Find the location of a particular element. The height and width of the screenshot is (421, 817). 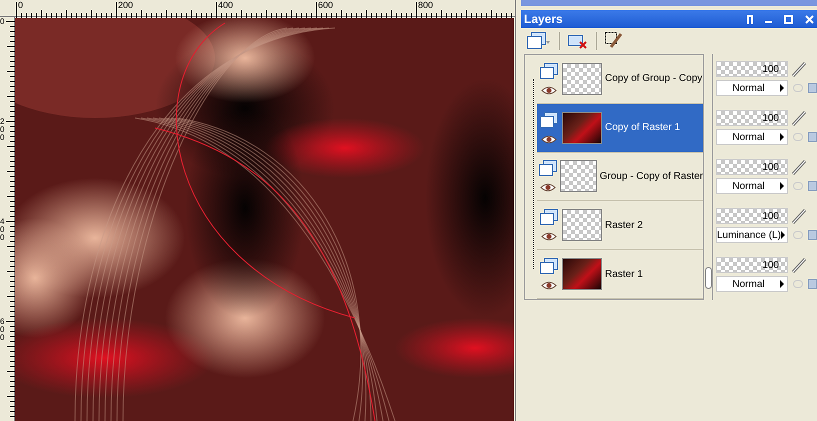

layer-name: Raster 2 is located at coordinates (624, 225).